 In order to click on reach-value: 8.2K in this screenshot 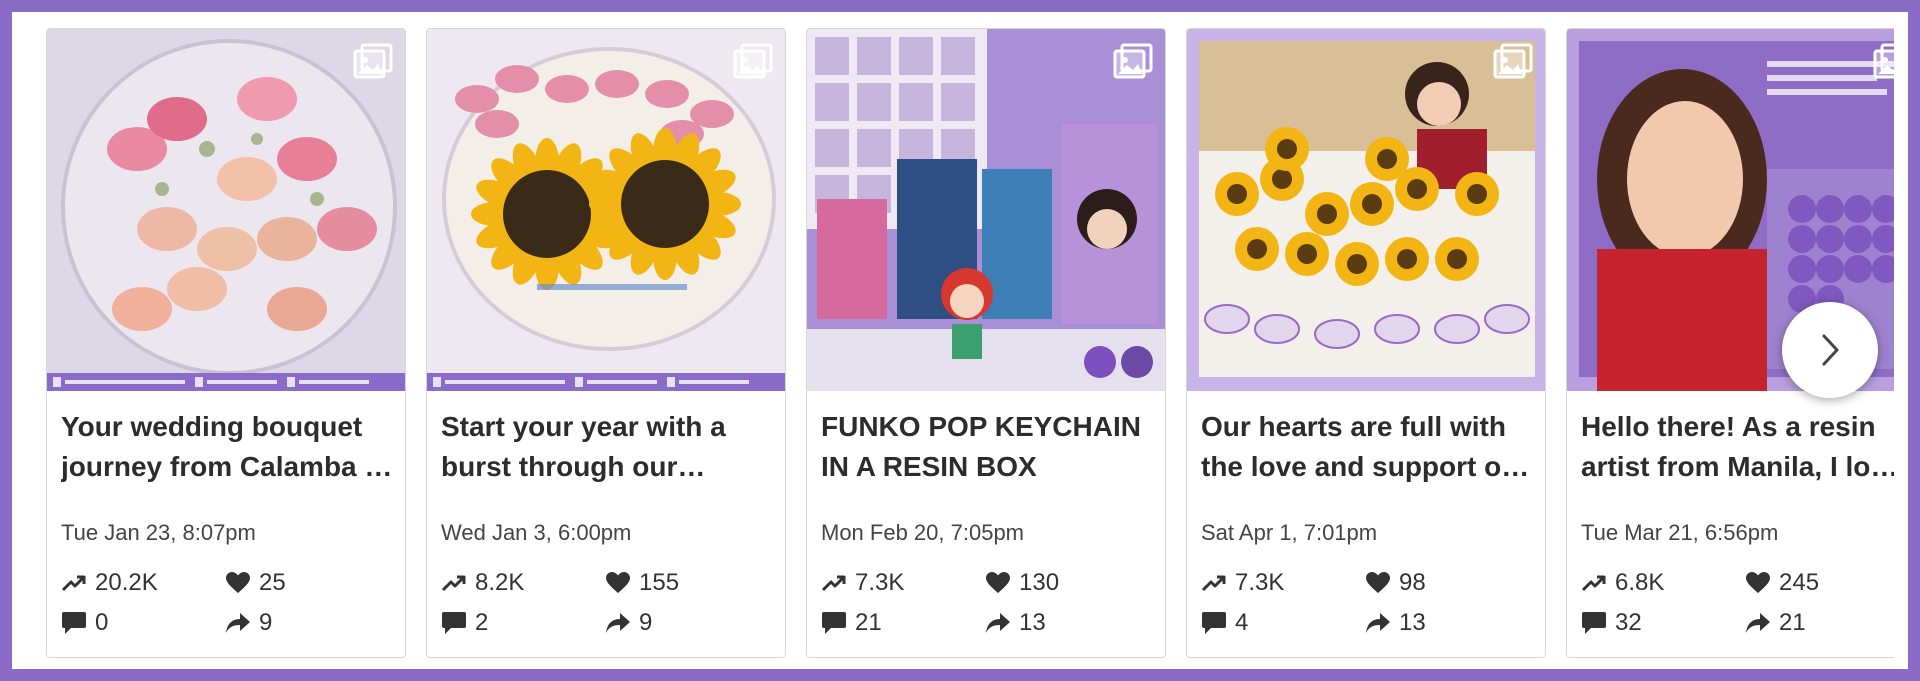, I will do `click(500, 582)`.